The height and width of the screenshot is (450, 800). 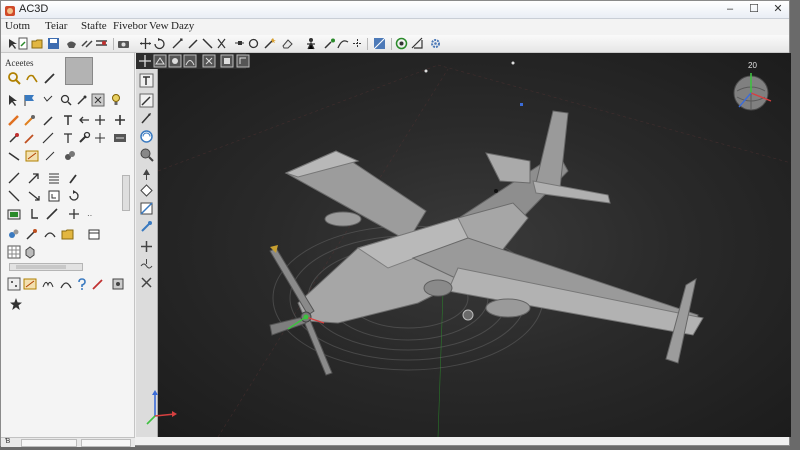 I want to click on t-align-icon, so click(x=68, y=138).